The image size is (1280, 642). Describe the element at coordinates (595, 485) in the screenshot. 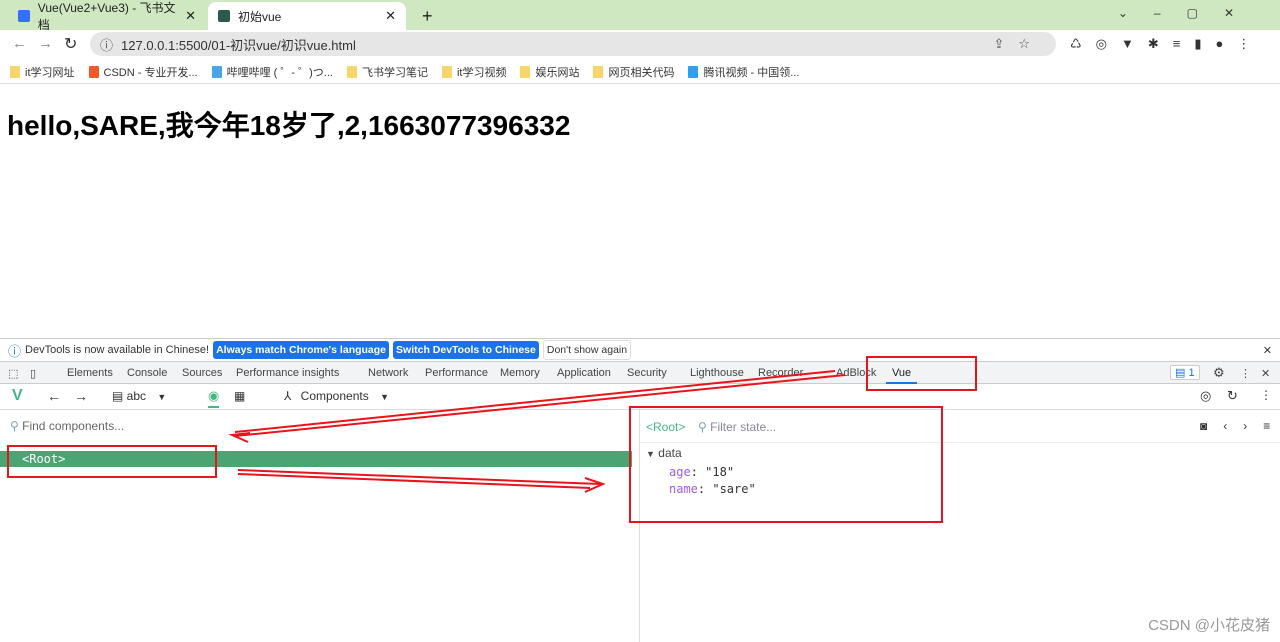

I see `annotation-arrowhead` at that location.